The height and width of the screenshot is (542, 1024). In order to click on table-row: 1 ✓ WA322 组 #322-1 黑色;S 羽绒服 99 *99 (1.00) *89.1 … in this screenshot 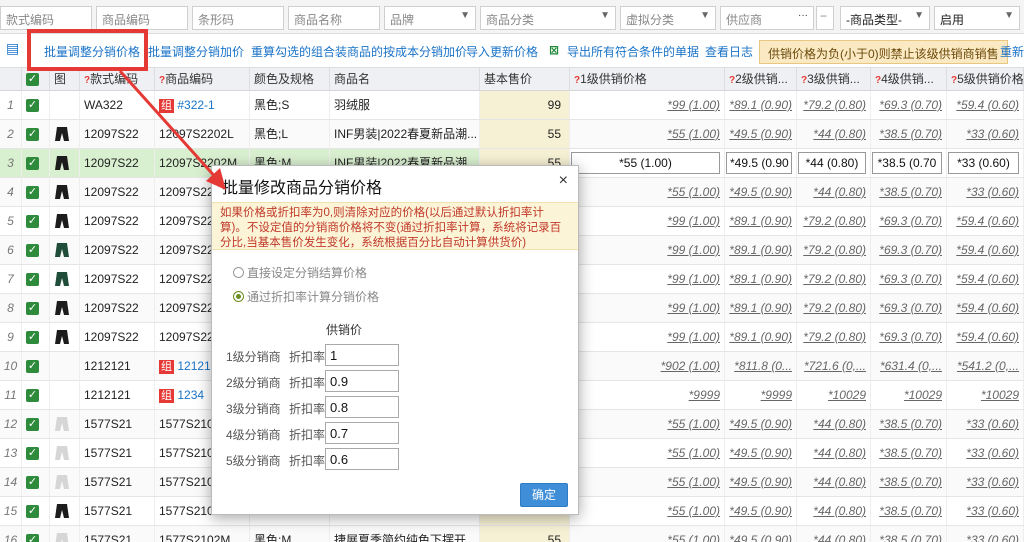, I will do `click(512, 105)`.